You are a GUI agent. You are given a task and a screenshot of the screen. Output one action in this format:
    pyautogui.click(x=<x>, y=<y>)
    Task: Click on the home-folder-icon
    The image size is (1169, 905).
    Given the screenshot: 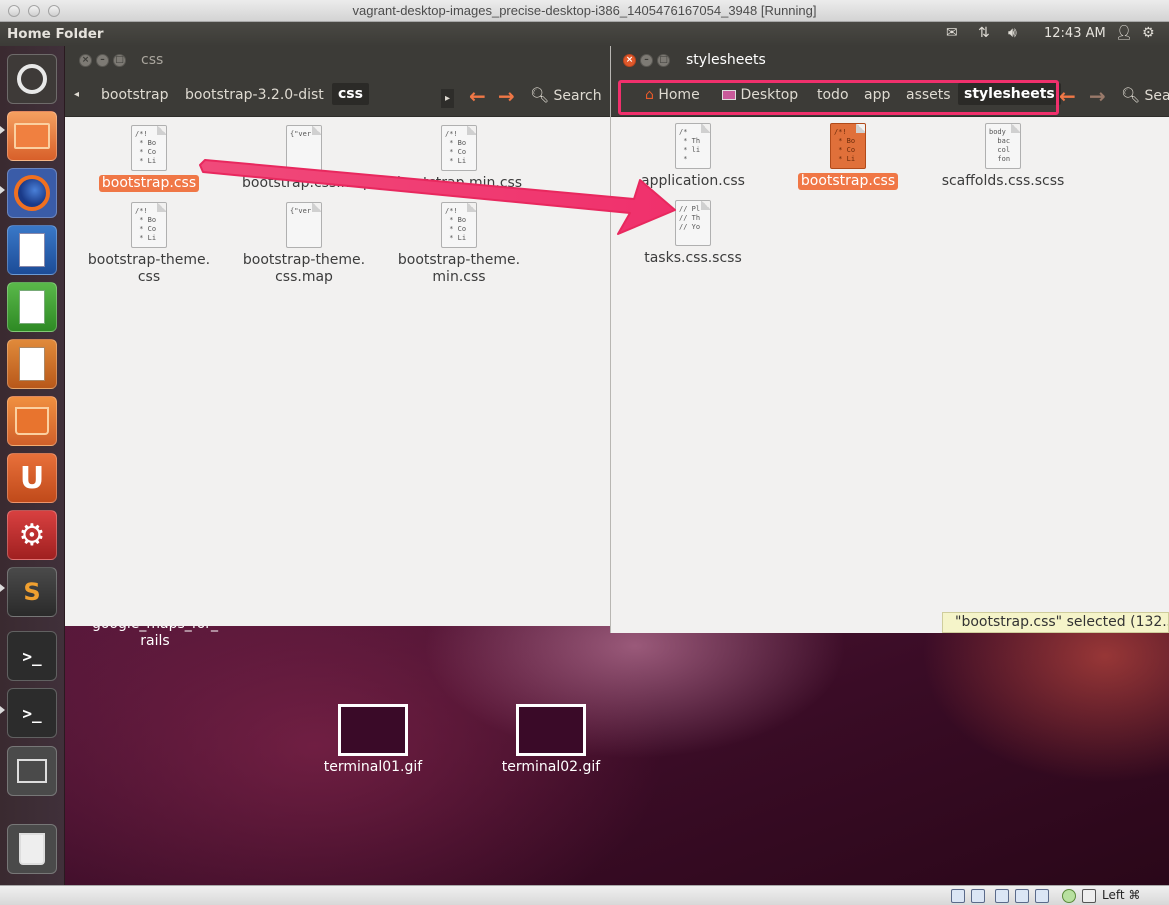 What is the action you would take?
    pyautogui.click(x=32, y=136)
    